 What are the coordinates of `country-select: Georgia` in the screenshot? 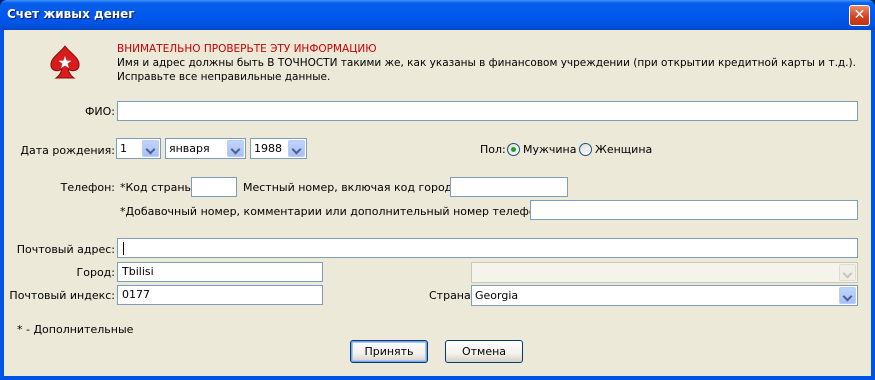 It's located at (664, 295).